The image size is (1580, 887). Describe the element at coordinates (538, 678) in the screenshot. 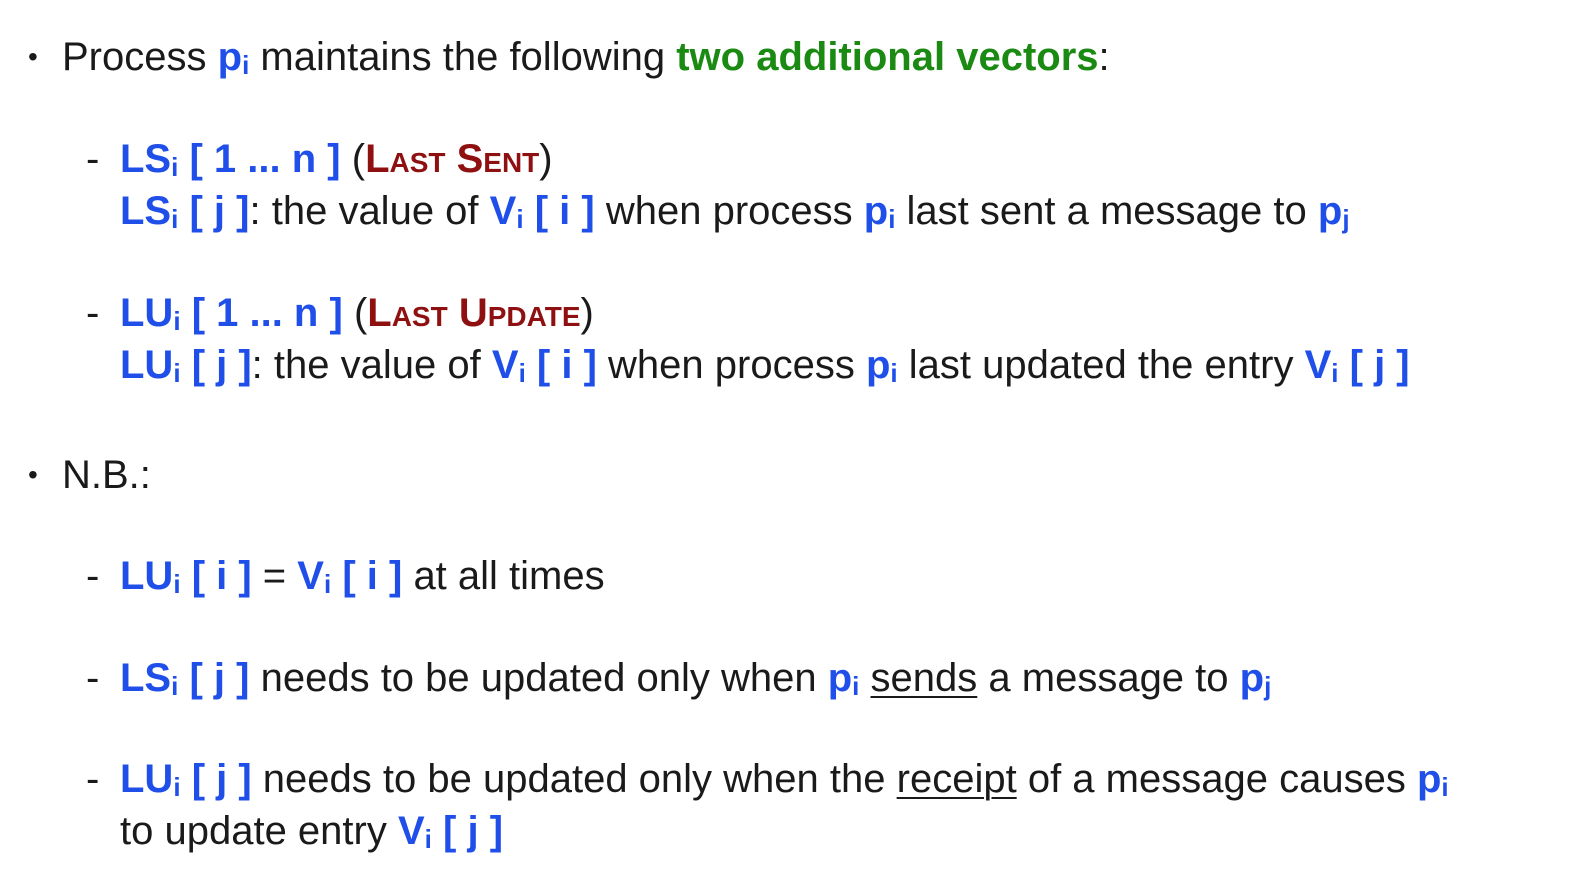

I see `nb-text: needs to be updated only when` at that location.